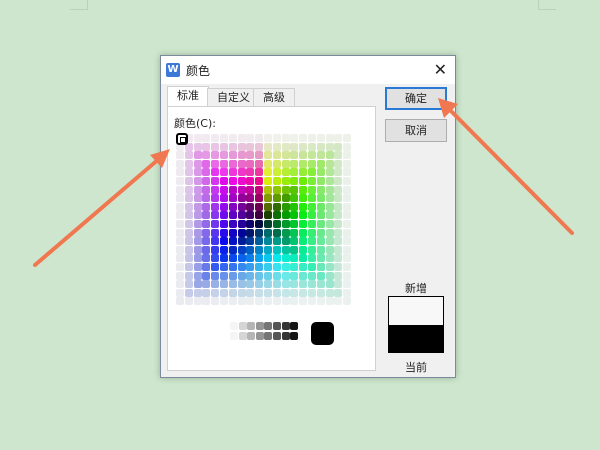  I want to click on annotation-arrow-right, so click(510, 170).